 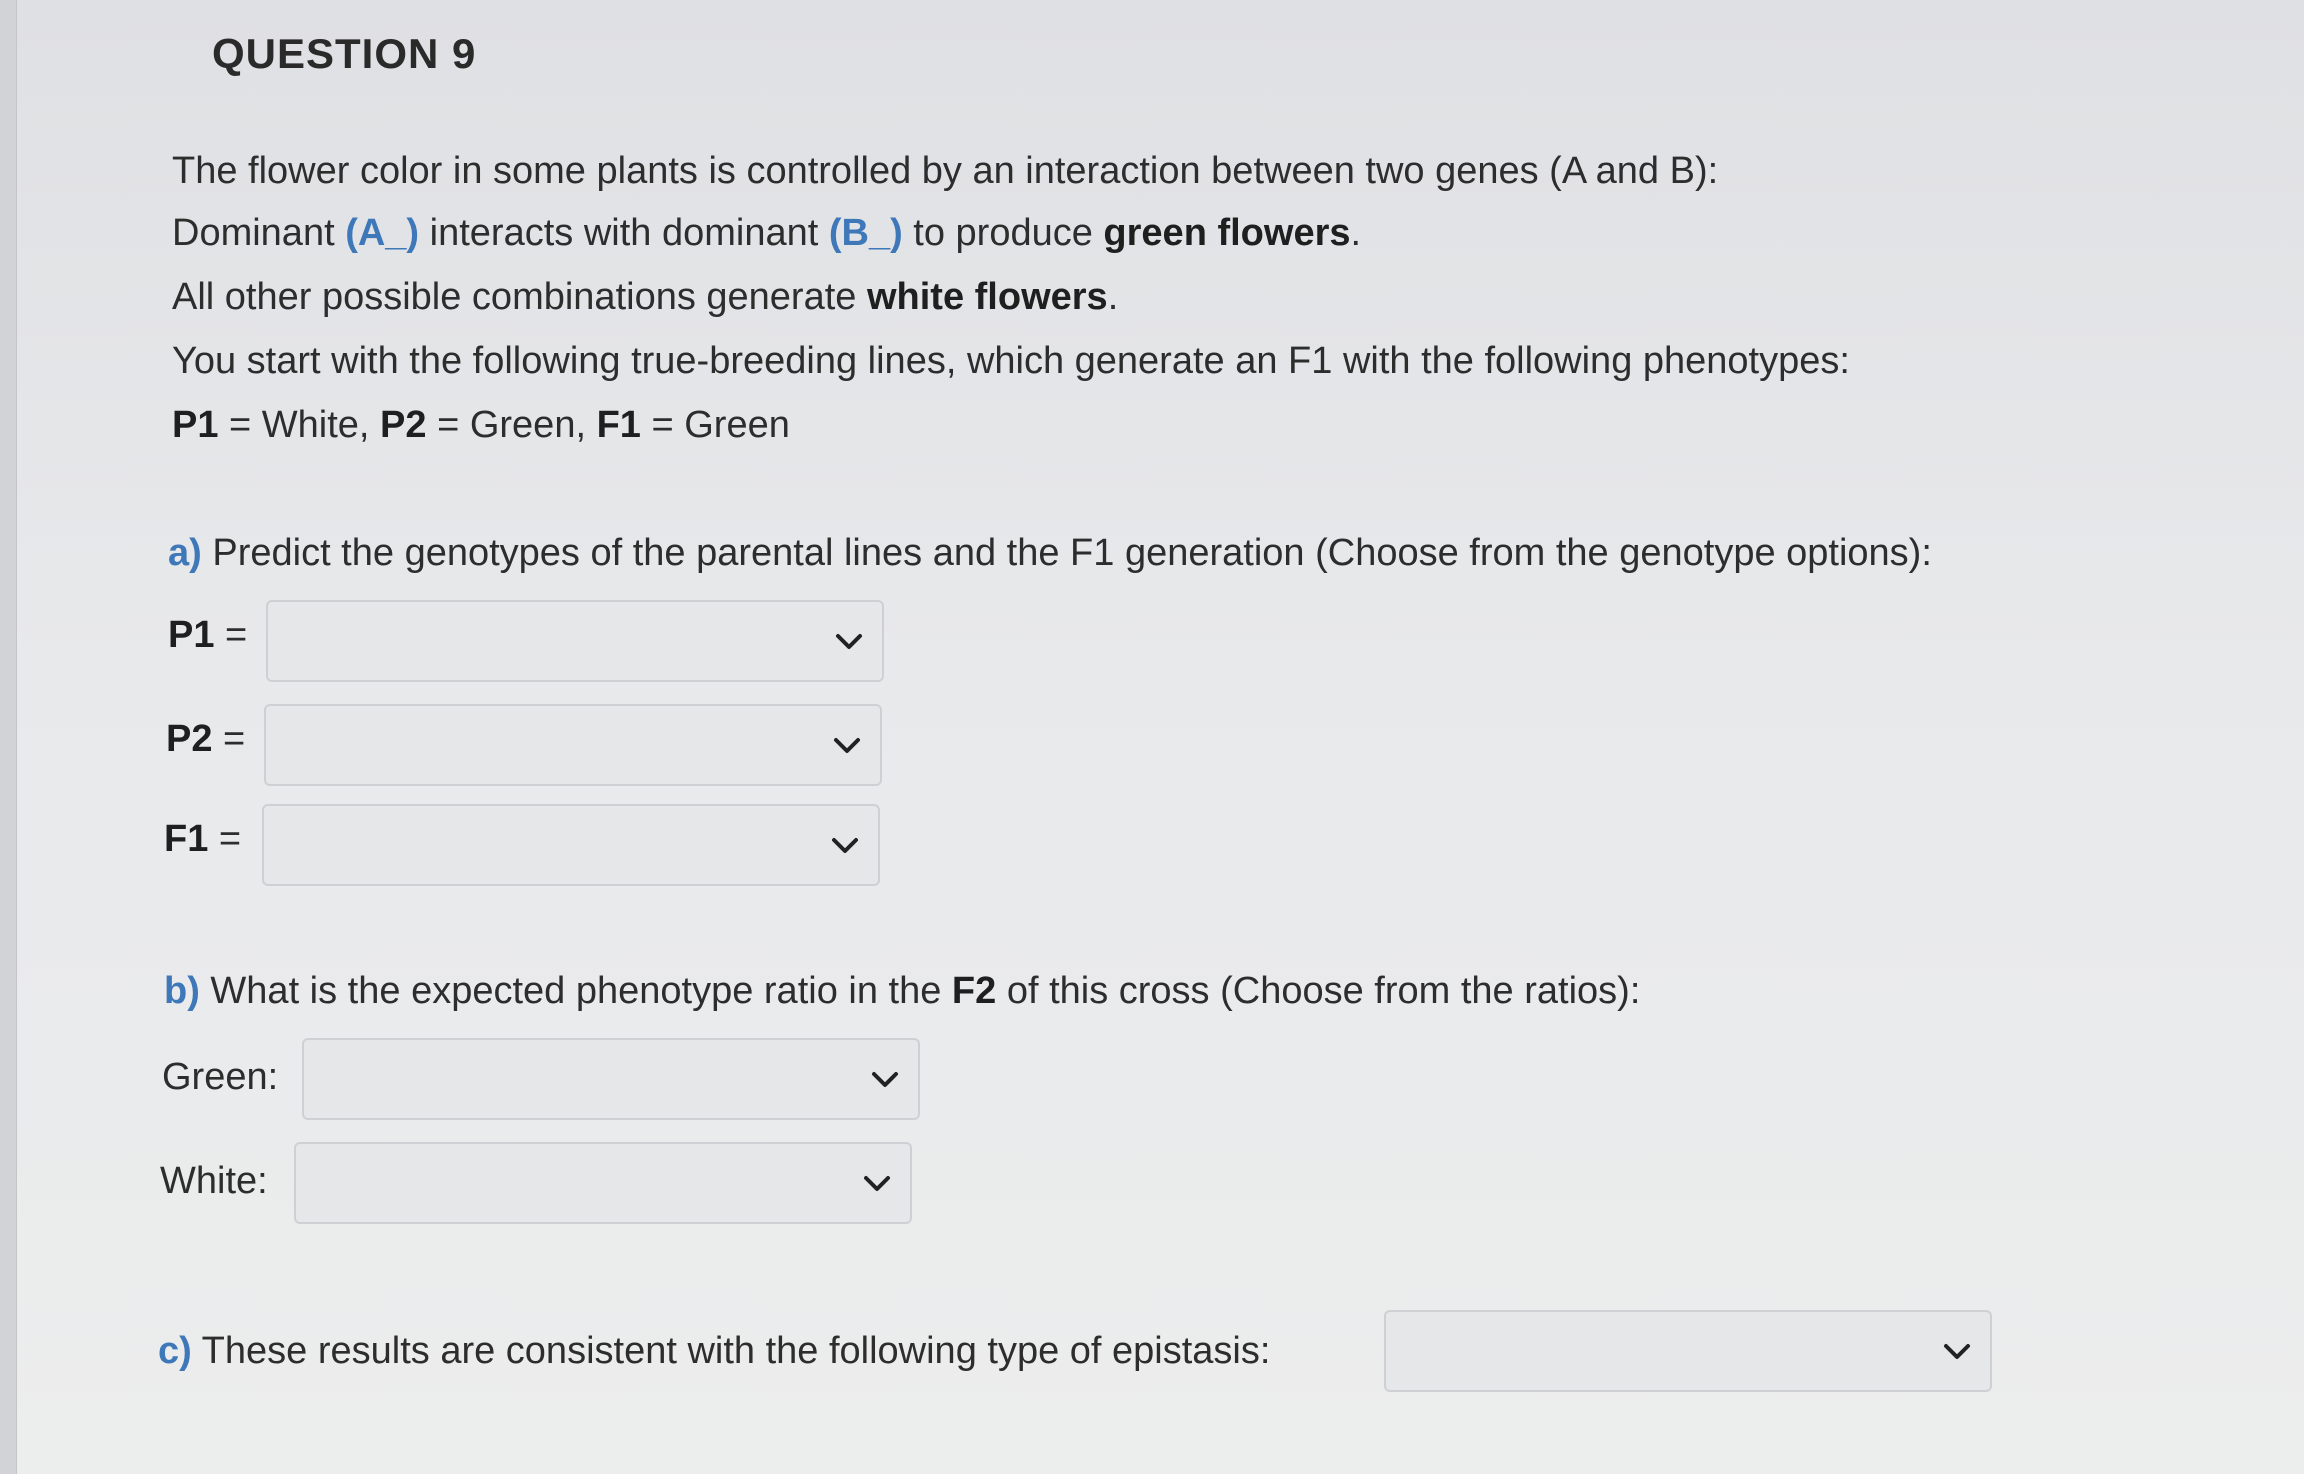 What do you see at coordinates (8, 737) in the screenshot?
I see `left-border` at bounding box center [8, 737].